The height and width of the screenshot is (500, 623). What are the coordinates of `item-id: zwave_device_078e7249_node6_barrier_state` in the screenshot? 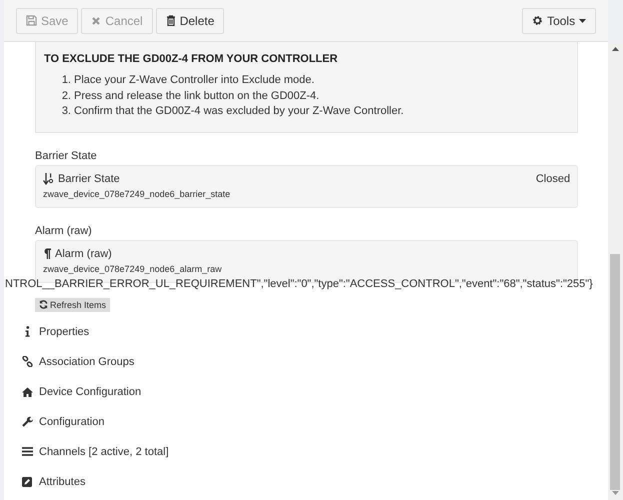 It's located at (137, 193).